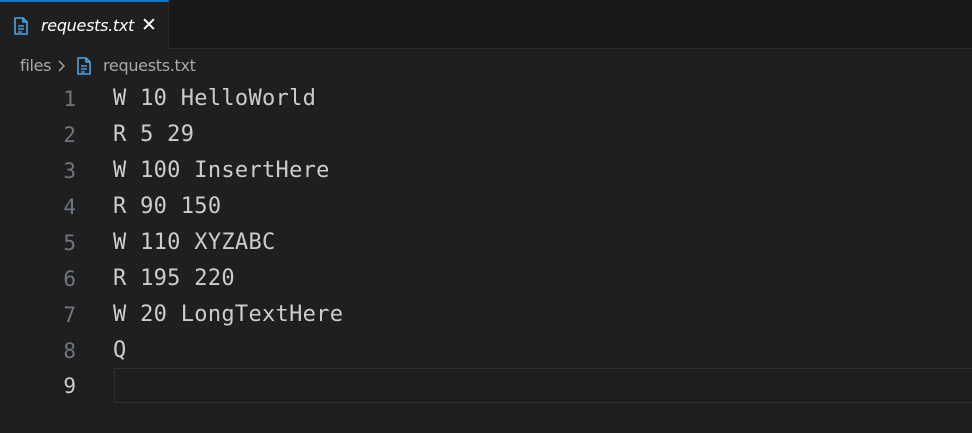 The height and width of the screenshot is (433, 972). Describe the element at coordinates (194, 243) in the screenshot. I see `line-text: W 110 XYZABC` at that location.